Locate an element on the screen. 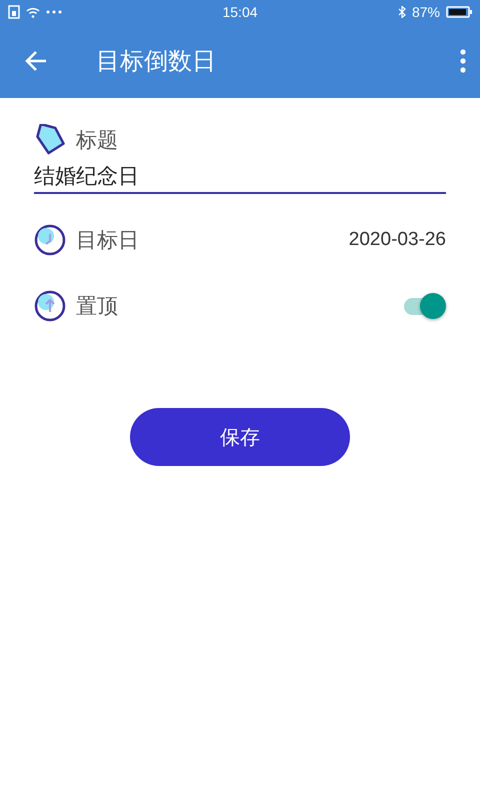  tag-icon is located at coordinates (50, 140).